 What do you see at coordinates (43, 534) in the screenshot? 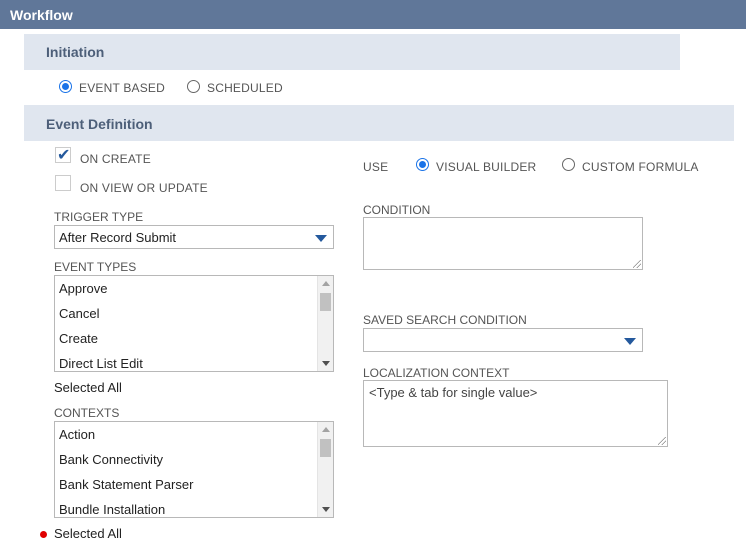
I see `required-indicator-icon` at bounding box center [43, 534].